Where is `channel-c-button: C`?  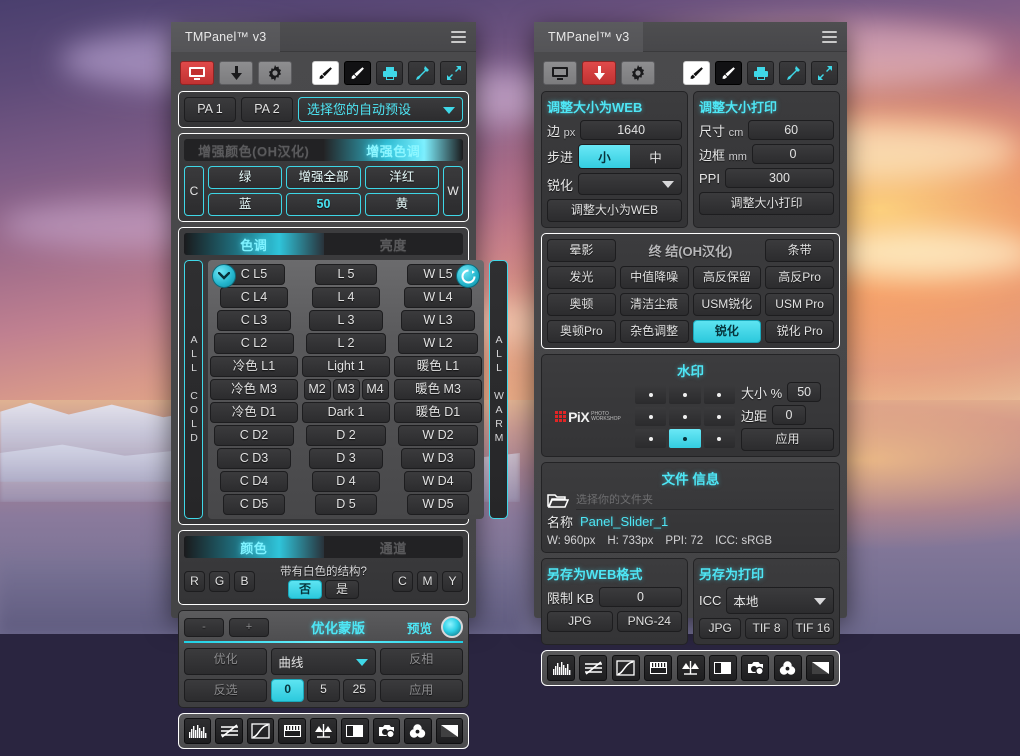 channel-c-button: C is located at coordinates (402, 581).